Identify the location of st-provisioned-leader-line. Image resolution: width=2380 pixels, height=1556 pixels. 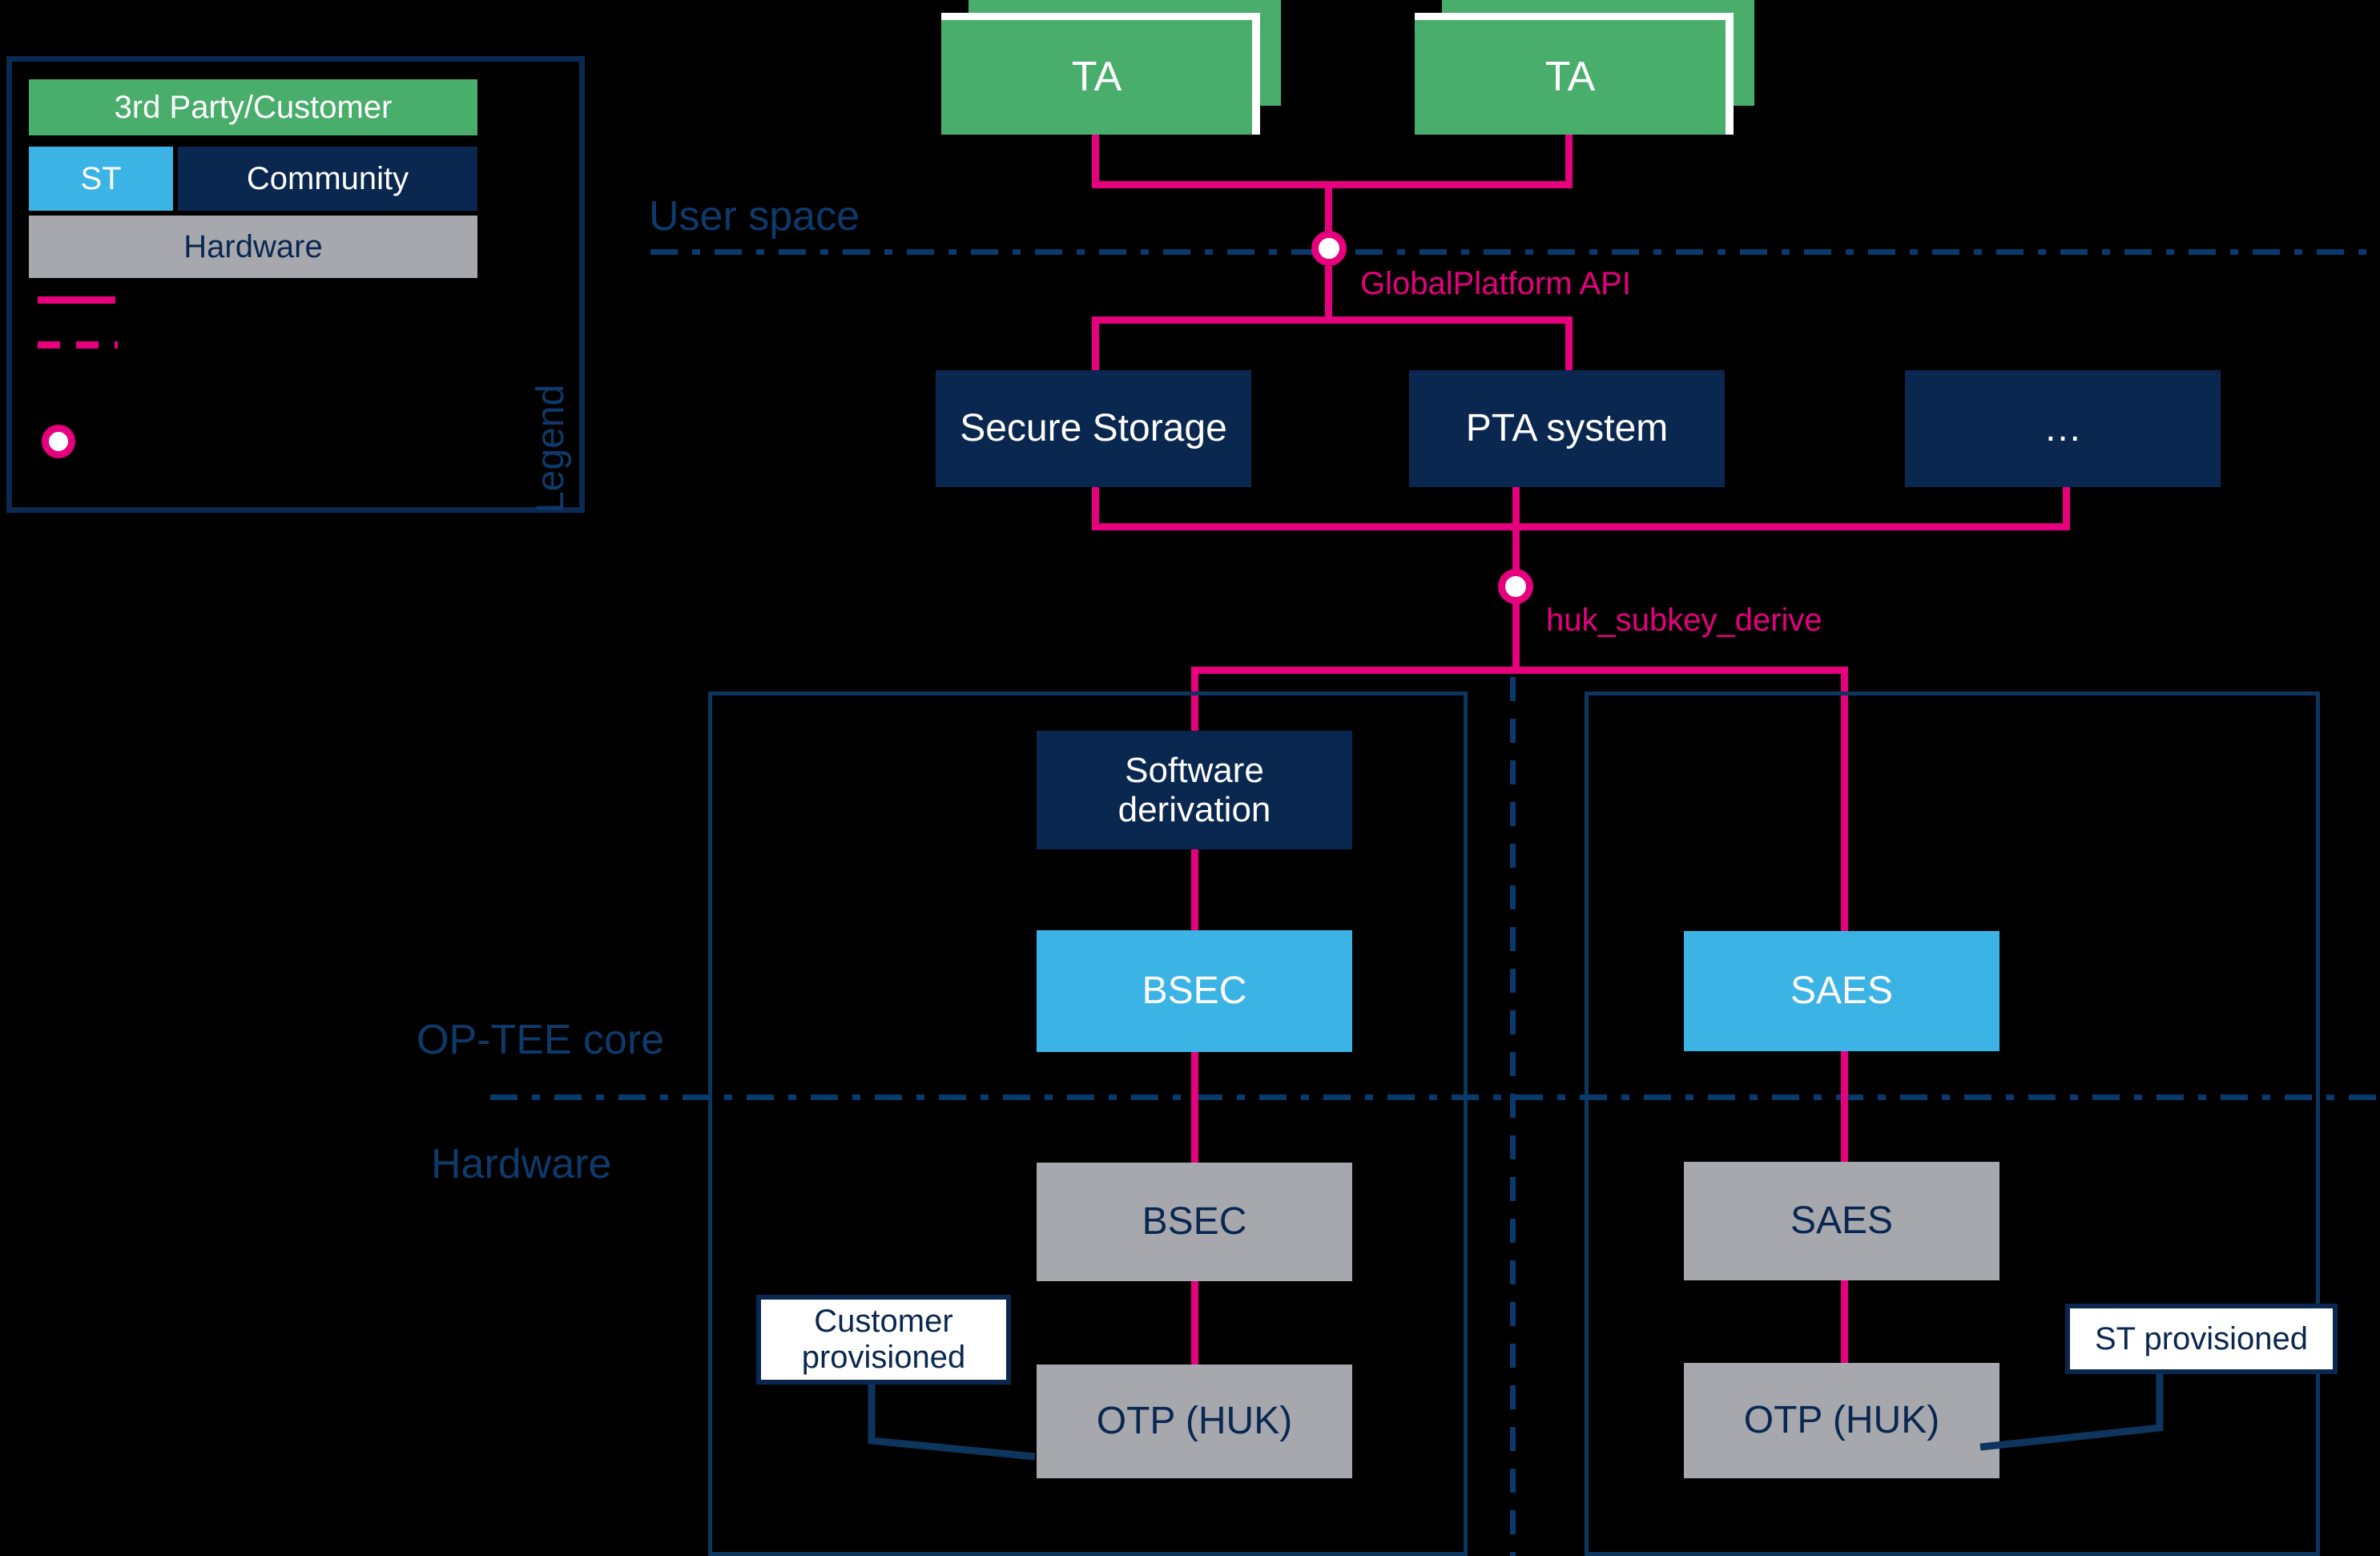
(2071, 1412).